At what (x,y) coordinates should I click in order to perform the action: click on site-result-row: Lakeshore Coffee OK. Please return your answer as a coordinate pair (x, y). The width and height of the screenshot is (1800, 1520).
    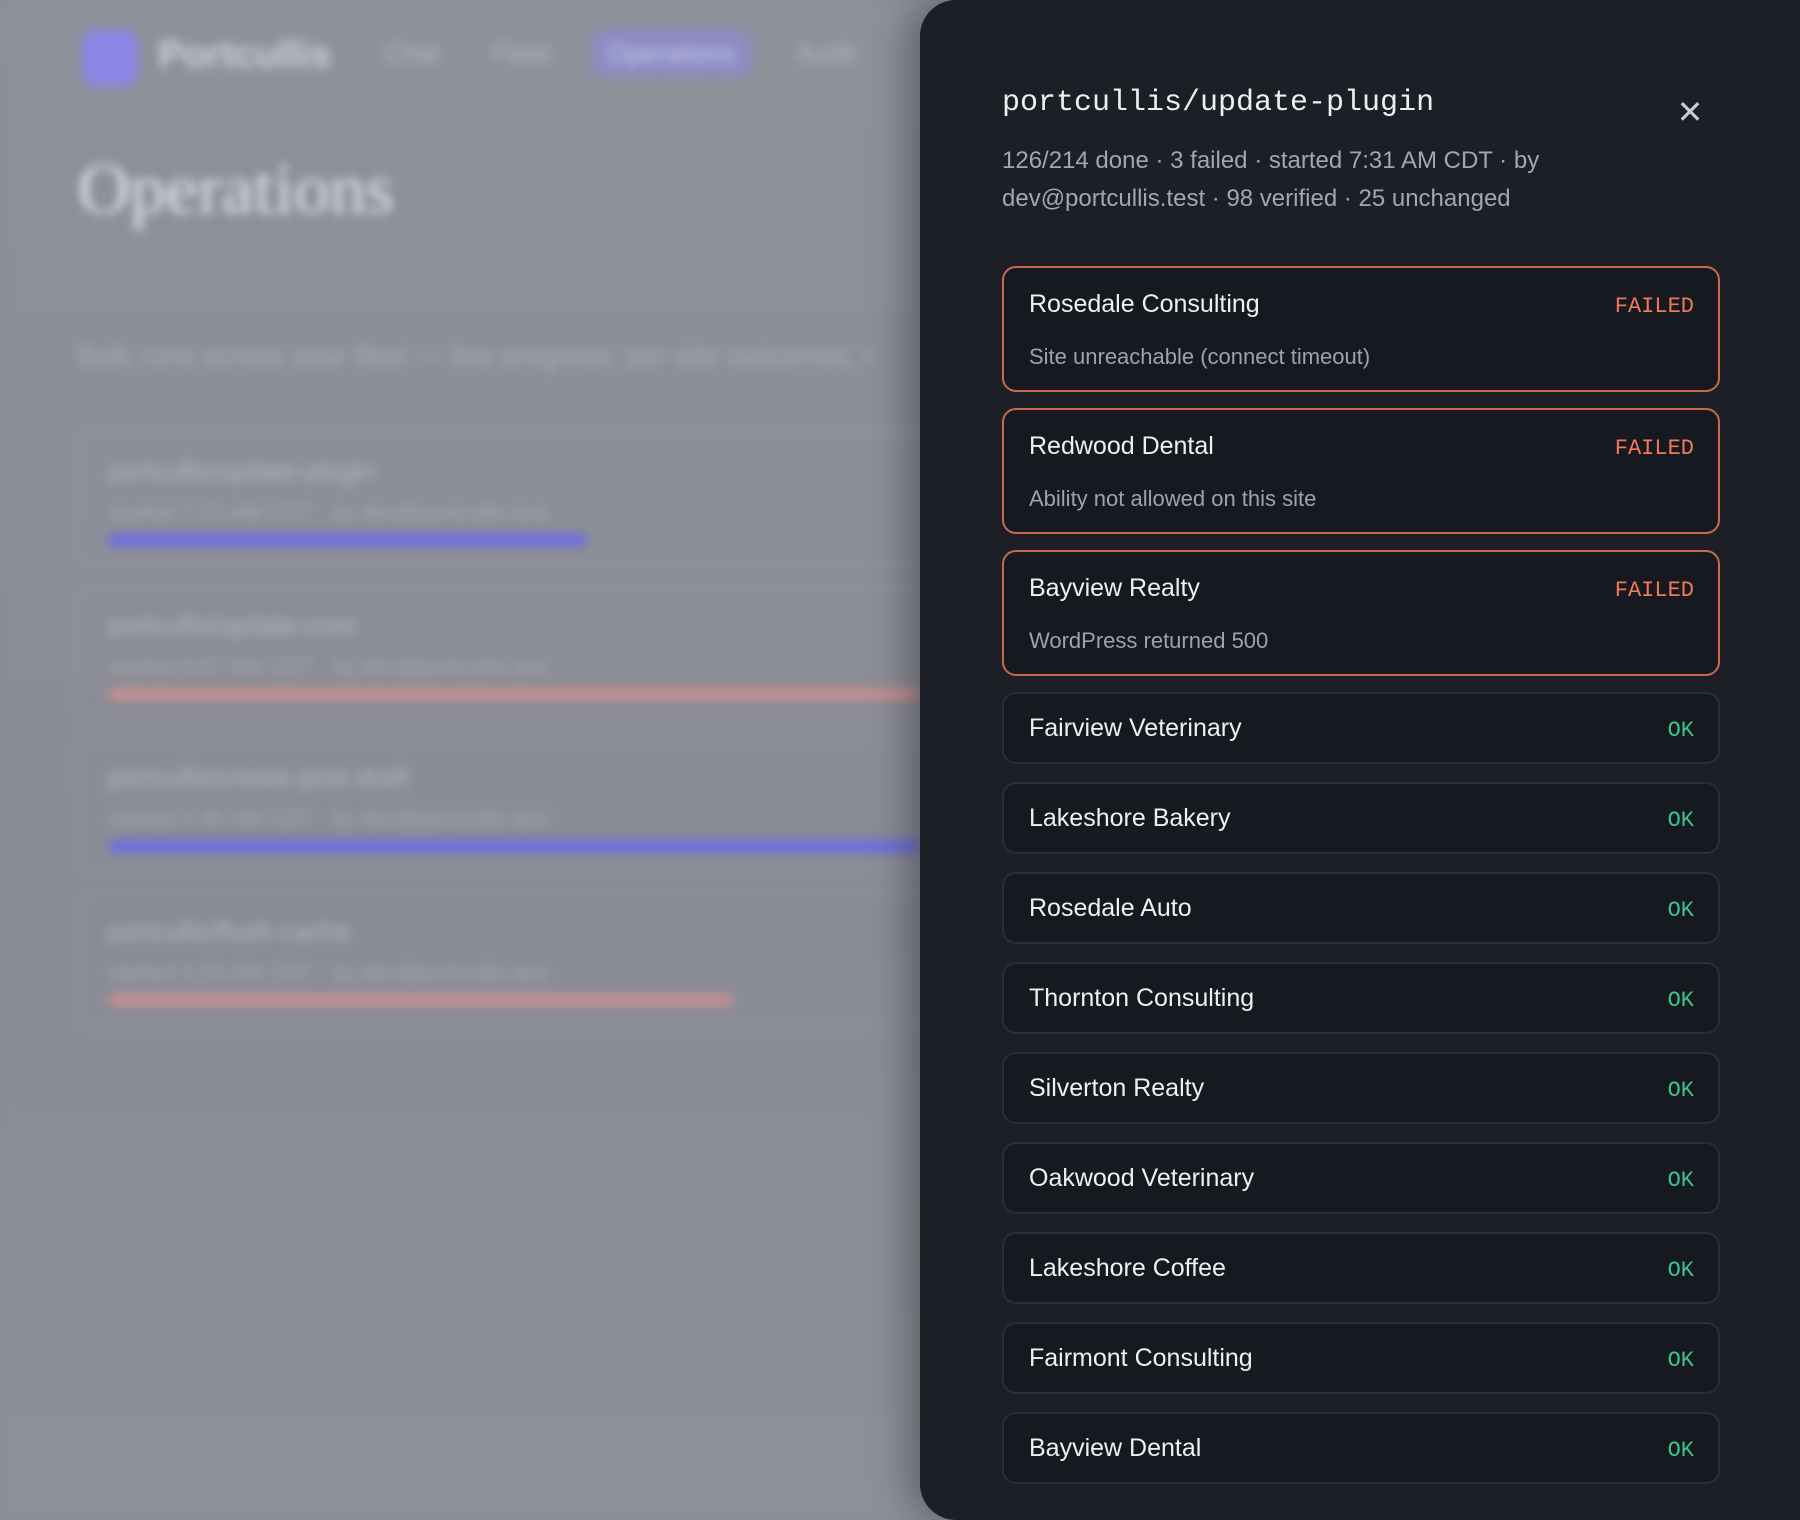
    Looking at the image, I should click on (1361, 1268).